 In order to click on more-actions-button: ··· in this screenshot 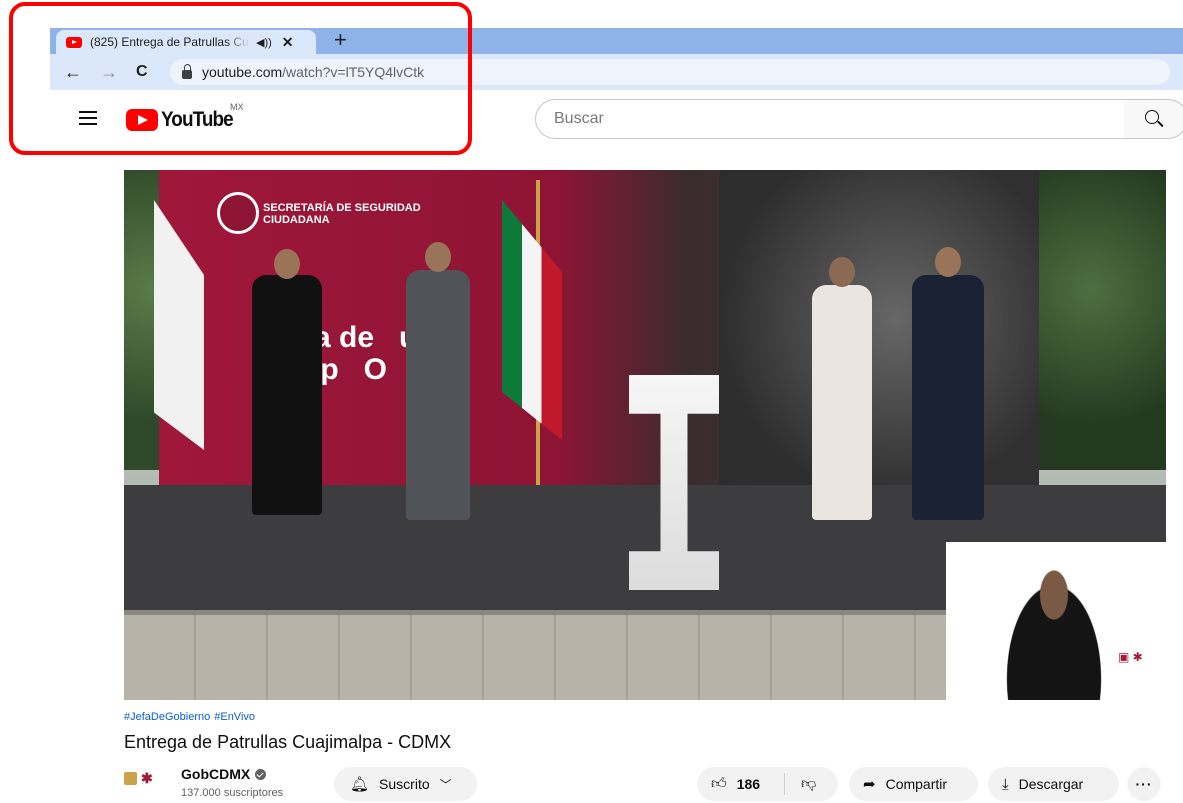, I will do `click(1144, 784)`.